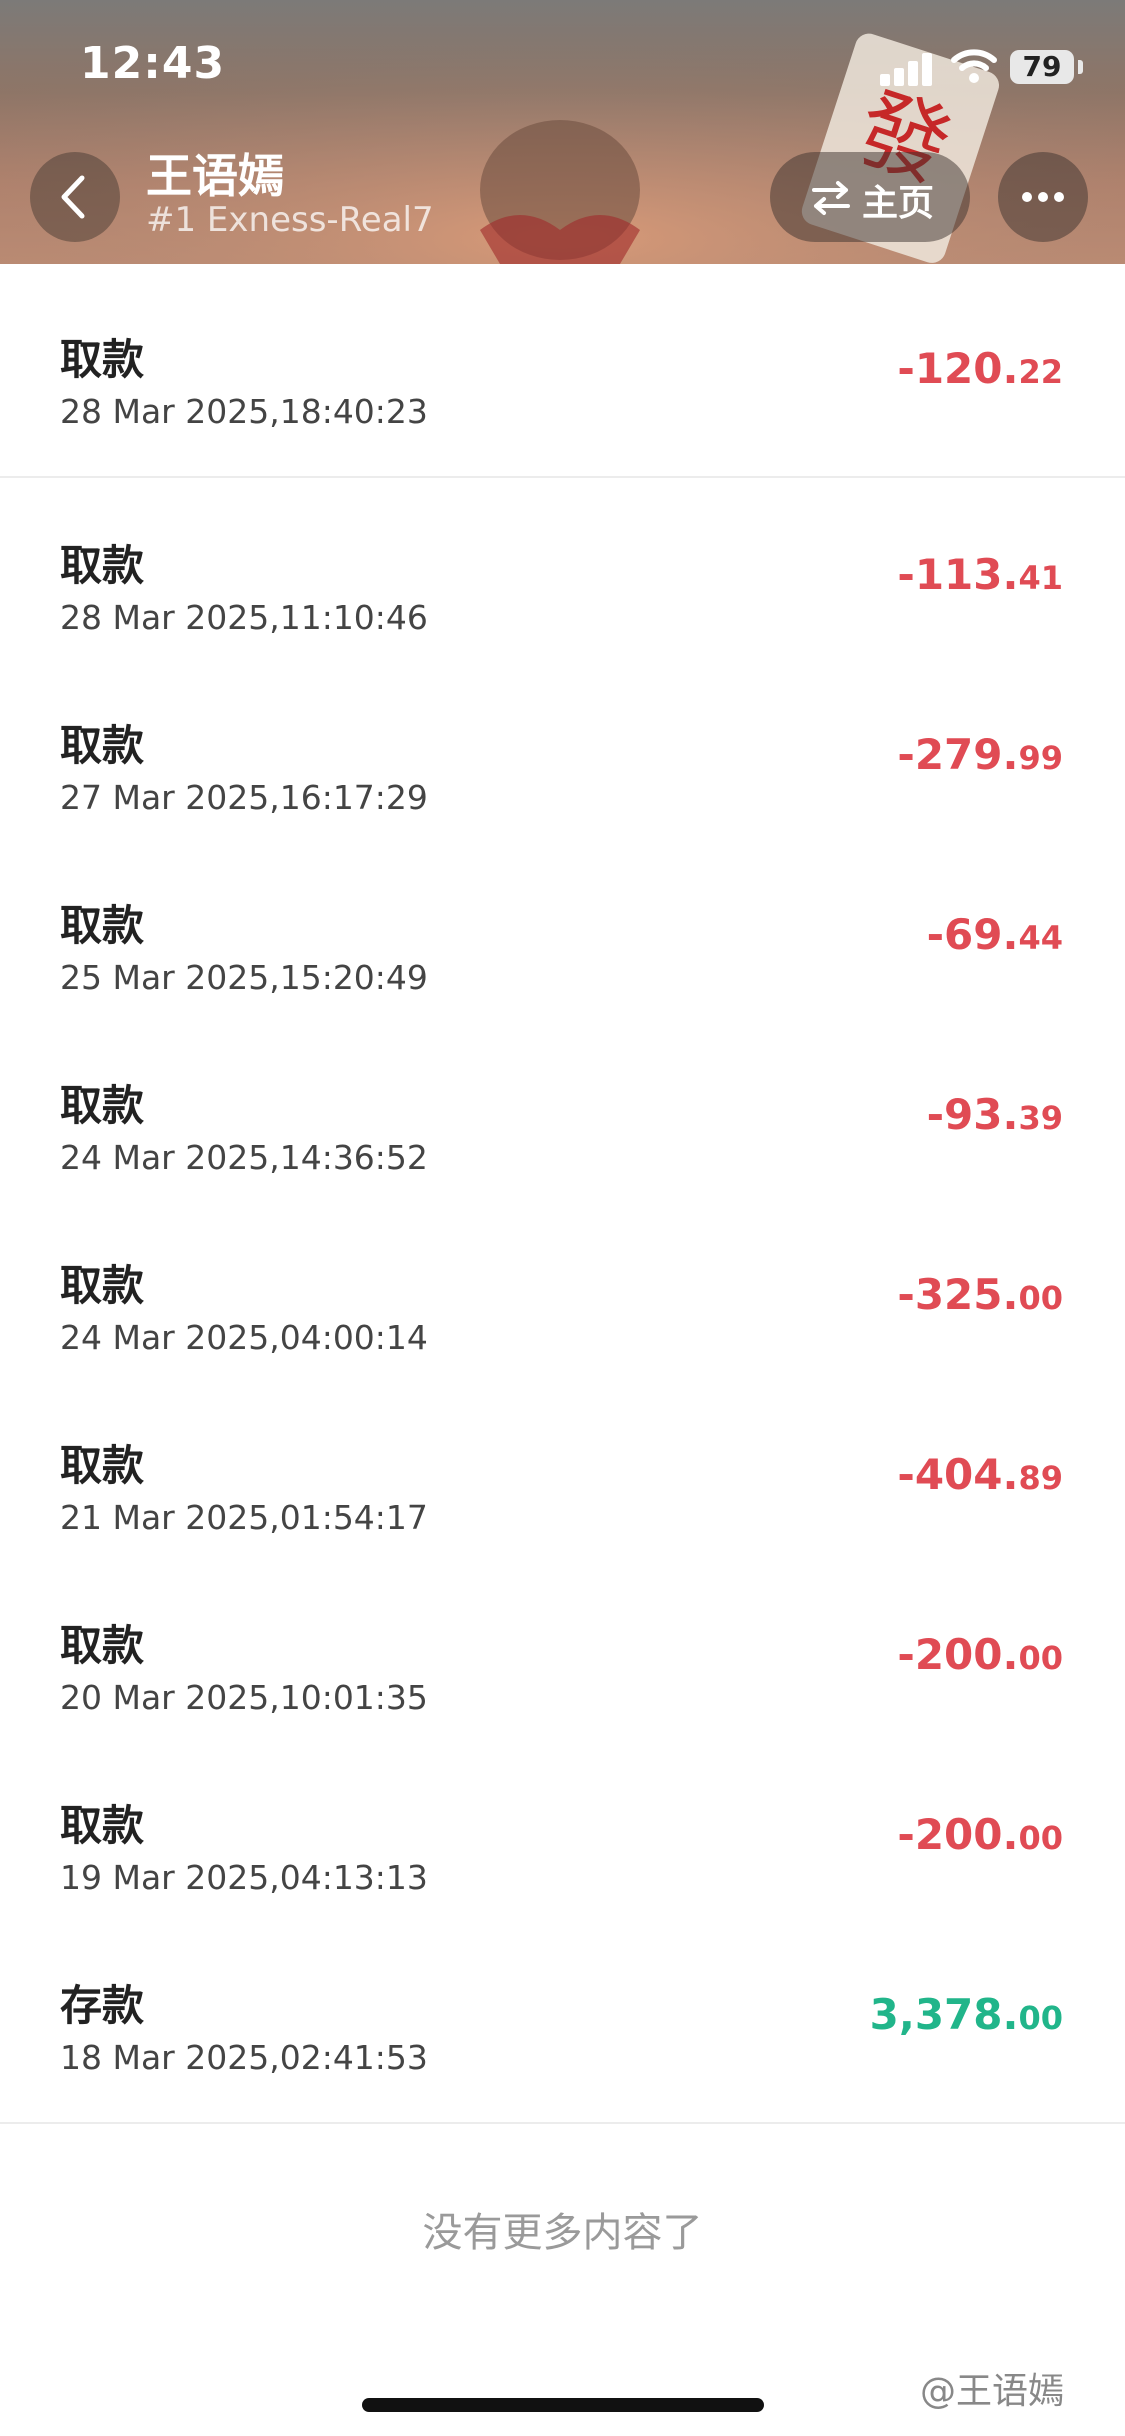 The height and width of the screenshot is (2436, 1125). Describe the element at coordinates (562, 1133) in the screenshot. I see `list-item: 取款 24 Mar 2025,14:36:52 -93.39` at that location.